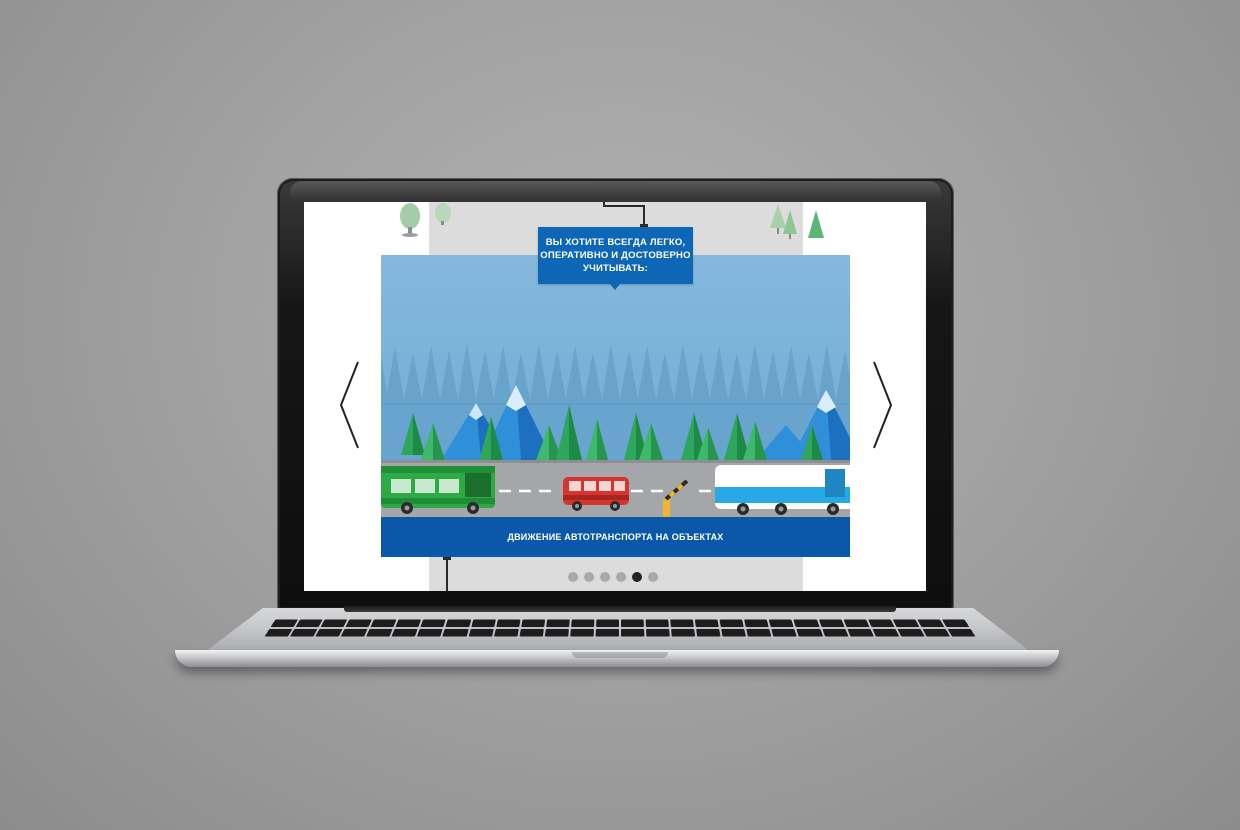  I want to click on keyboard, so click(620, 628).